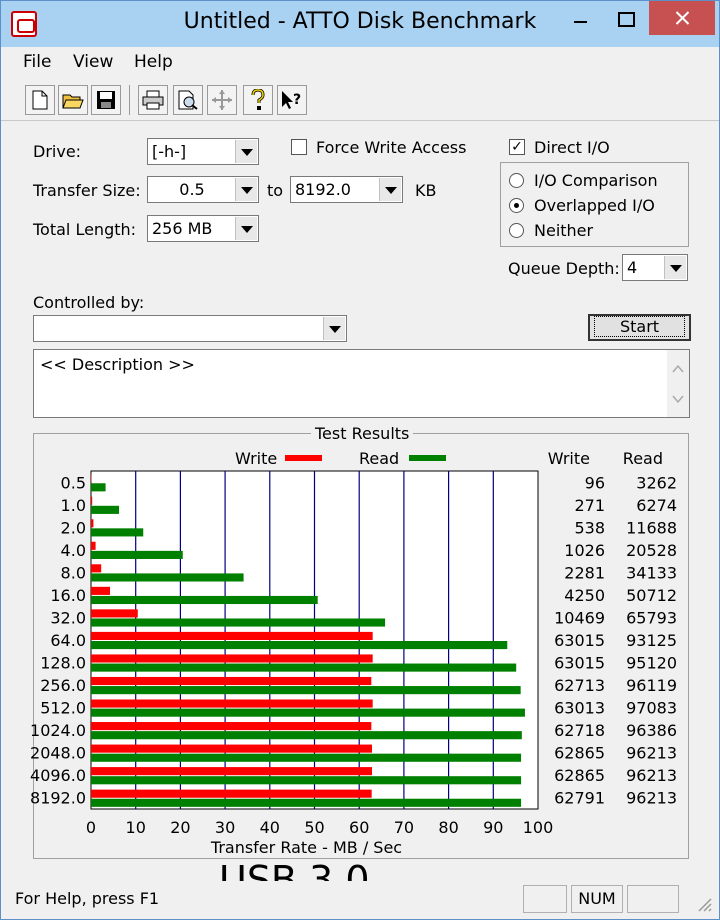 The height and width of the screenshot is (920, 720). What do you see at coordinates (58, 775) in the screenshot?
I see `category-label: 4096.0` at bounding box center [58, 775].